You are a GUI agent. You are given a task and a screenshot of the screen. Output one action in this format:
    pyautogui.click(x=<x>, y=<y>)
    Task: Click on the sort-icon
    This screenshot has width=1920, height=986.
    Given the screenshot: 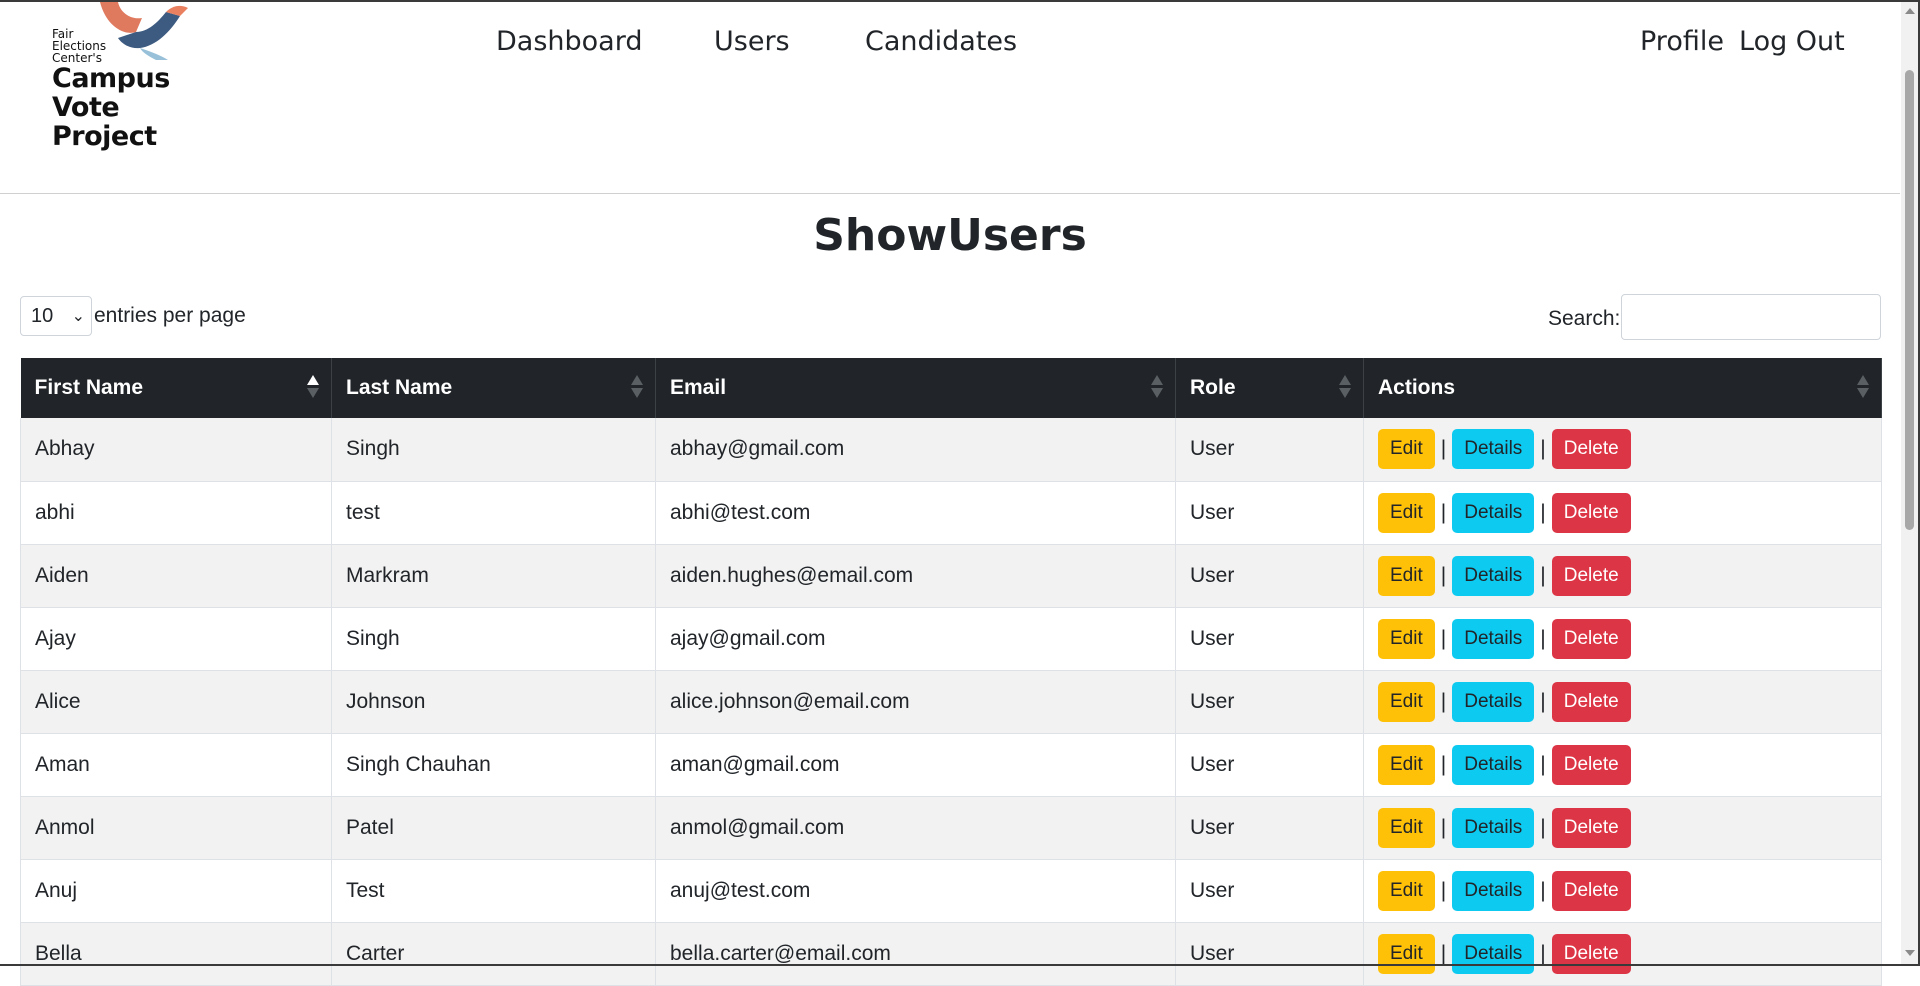 What is the action you would take?
    pyautogui.click(x=1345, y=388)
    